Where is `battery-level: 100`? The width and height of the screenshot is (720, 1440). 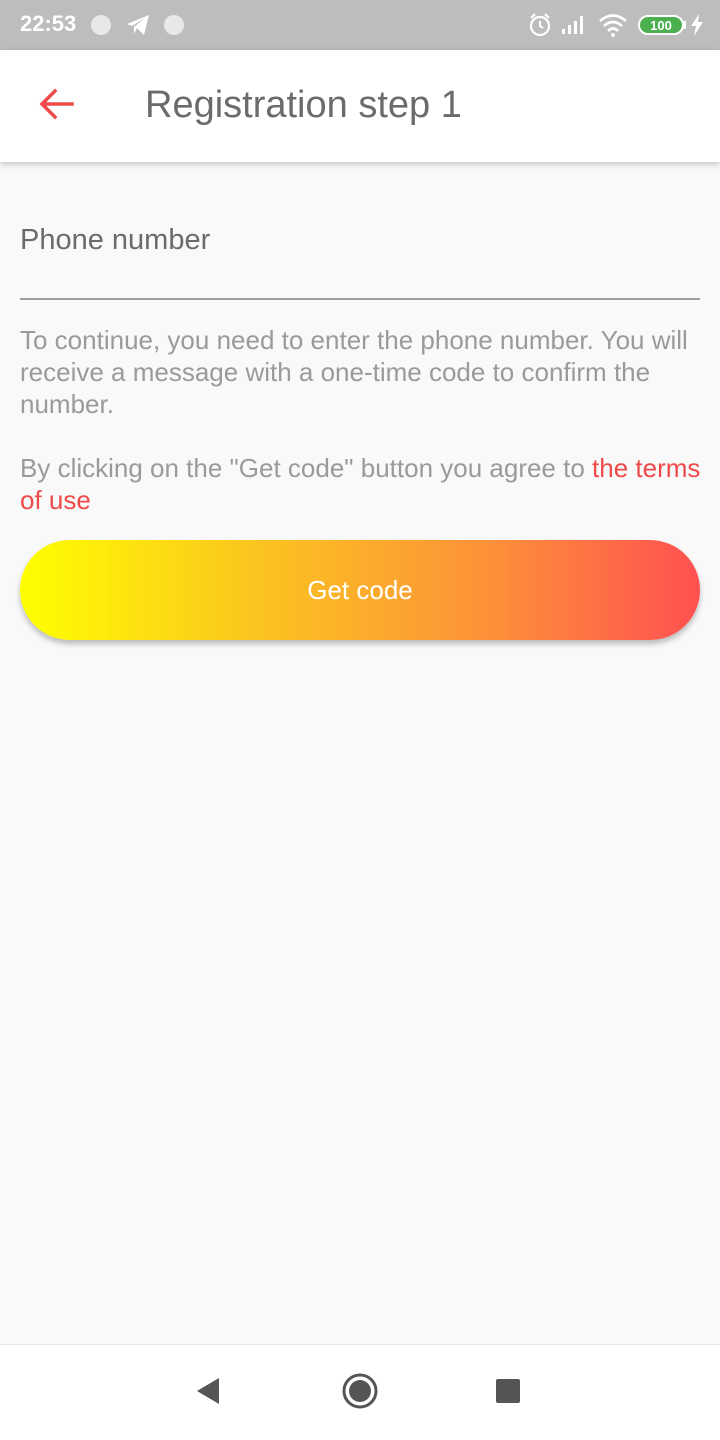
battery-level: 100 is located at coordinates (661, 25).